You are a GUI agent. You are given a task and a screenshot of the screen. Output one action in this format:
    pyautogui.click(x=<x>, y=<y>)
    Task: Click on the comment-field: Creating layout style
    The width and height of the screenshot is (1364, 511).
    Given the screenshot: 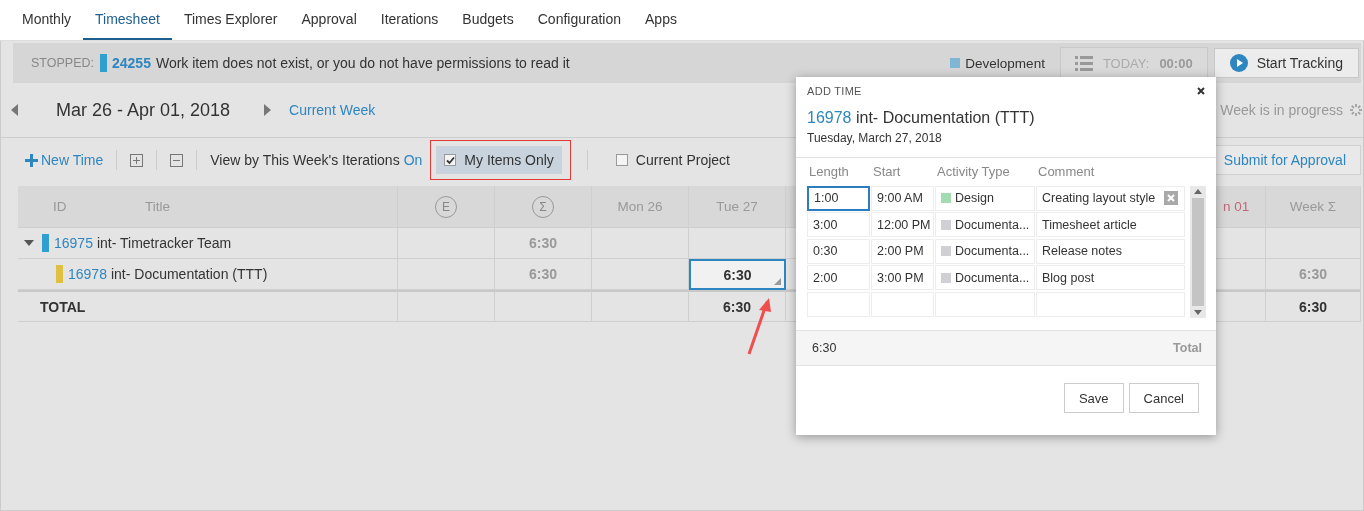 What is the action you would take?
    pyautogui.click(x=1110, y=198)
    